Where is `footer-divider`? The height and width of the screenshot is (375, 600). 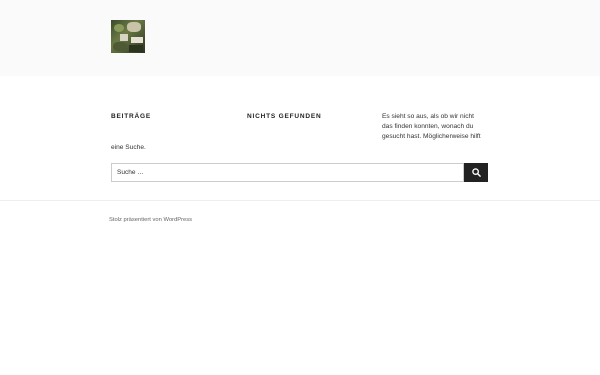 footer-divider is located at coordinates (300, 200).